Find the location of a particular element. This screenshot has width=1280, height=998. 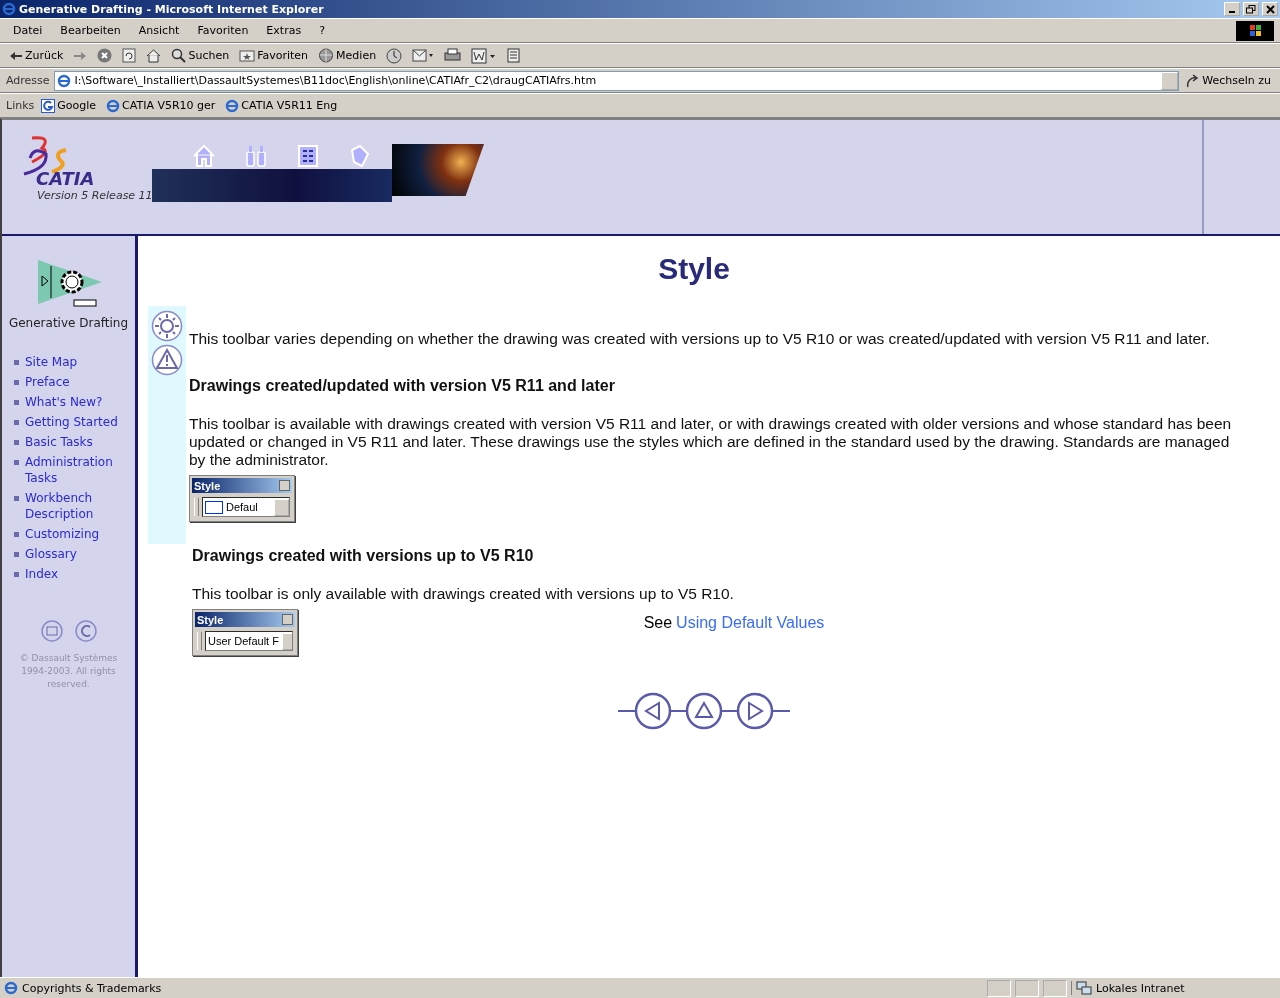

see-text: See is located at coordinates (658, 623).